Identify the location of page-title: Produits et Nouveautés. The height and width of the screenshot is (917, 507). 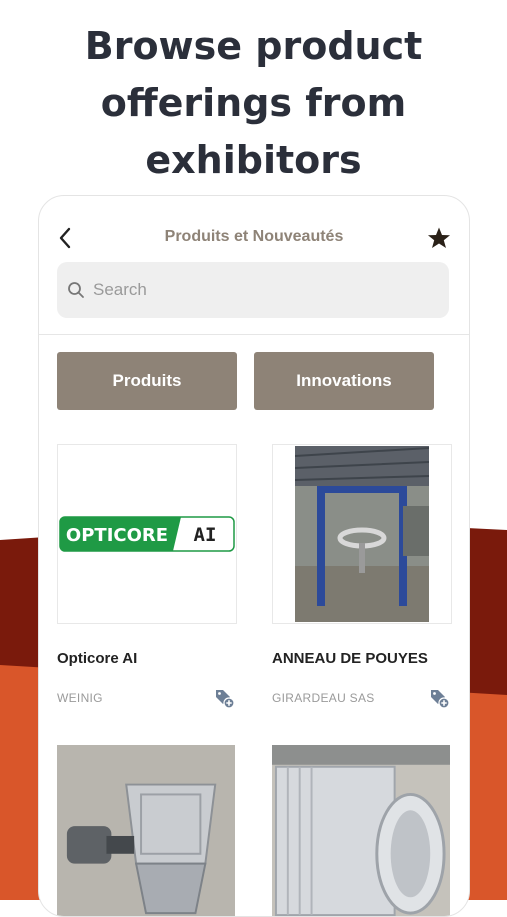
(254, 236).